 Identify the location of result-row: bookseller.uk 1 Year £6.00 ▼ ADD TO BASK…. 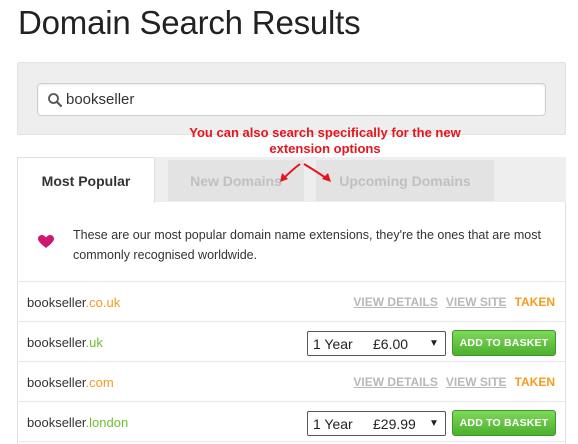
(291, 342).